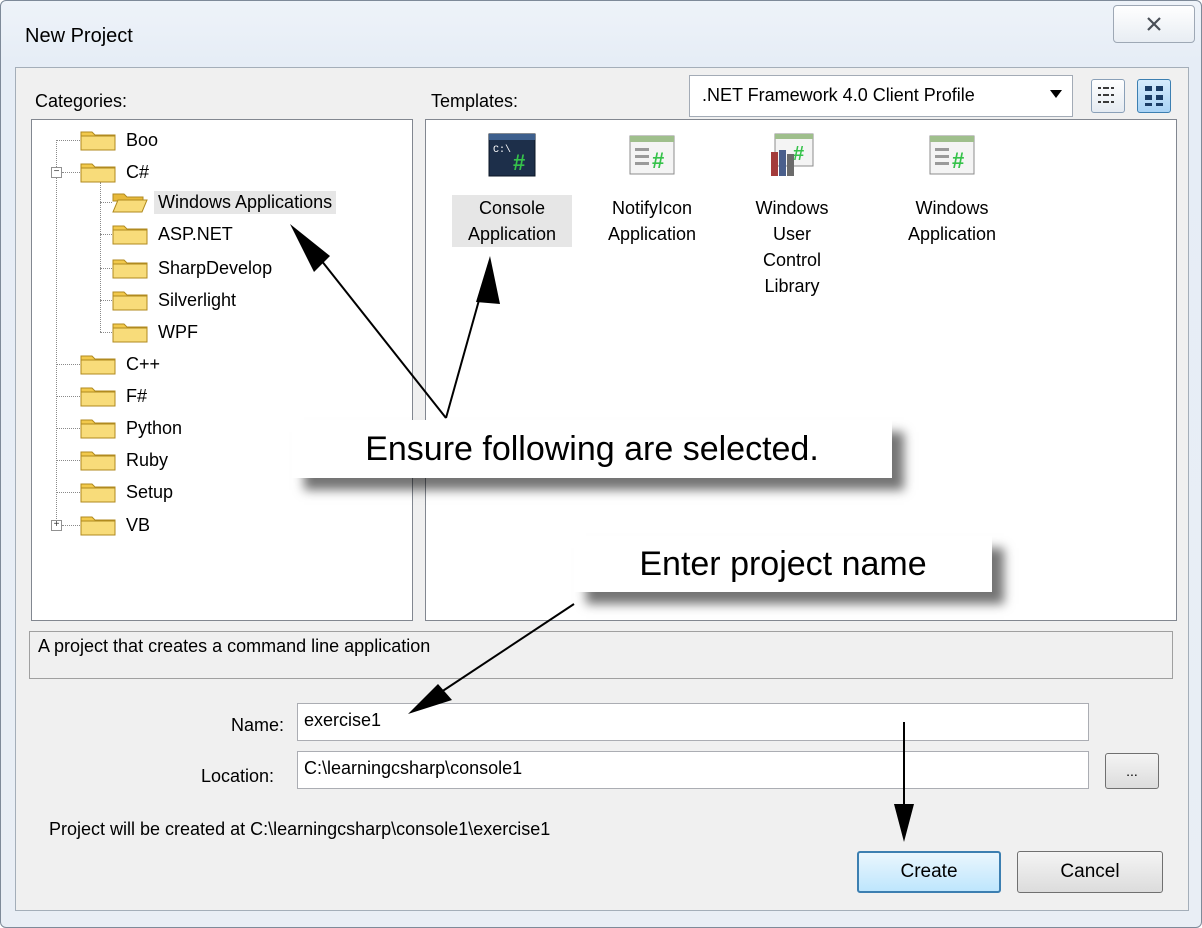  What do you see at coordinates (512, 221) in the screenshot?
I see `template-label: Console Application` at bounding box center [512, 221].